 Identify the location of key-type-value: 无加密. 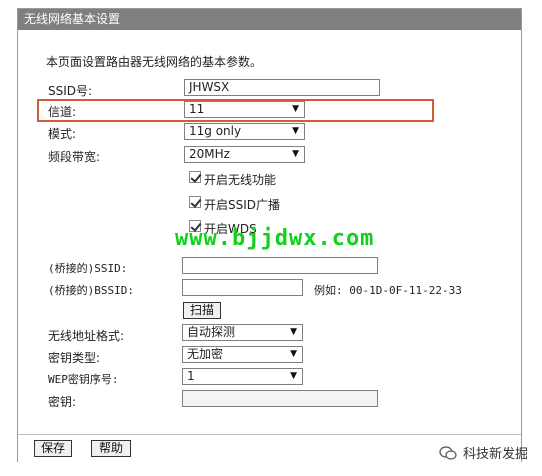
(205, 354).